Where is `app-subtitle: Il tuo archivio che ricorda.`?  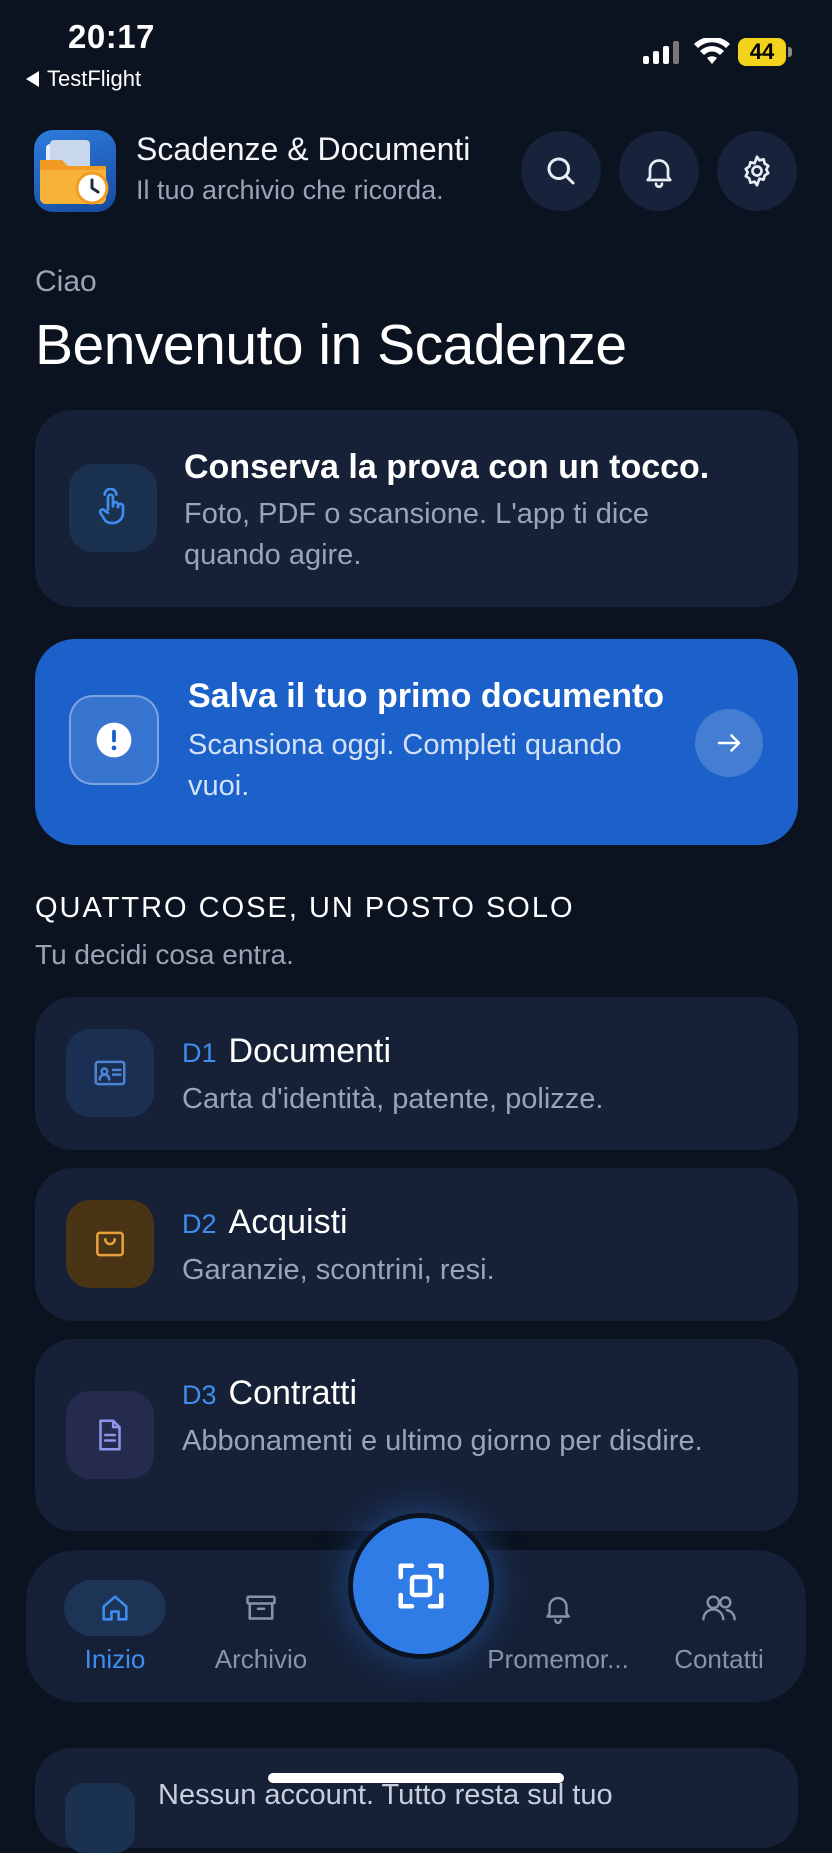
app-subtitle: Il tuo archivio che ricorda. is located at coordinates (290, 190).